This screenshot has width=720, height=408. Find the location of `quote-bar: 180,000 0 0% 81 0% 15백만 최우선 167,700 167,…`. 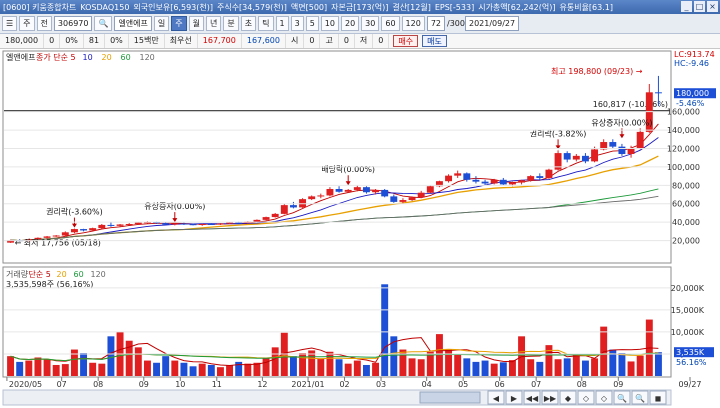

quote-bar: 180,000 0 0% 81 0% 15백만 최우선 167,700 167,… is located at coordinates (360, 41).